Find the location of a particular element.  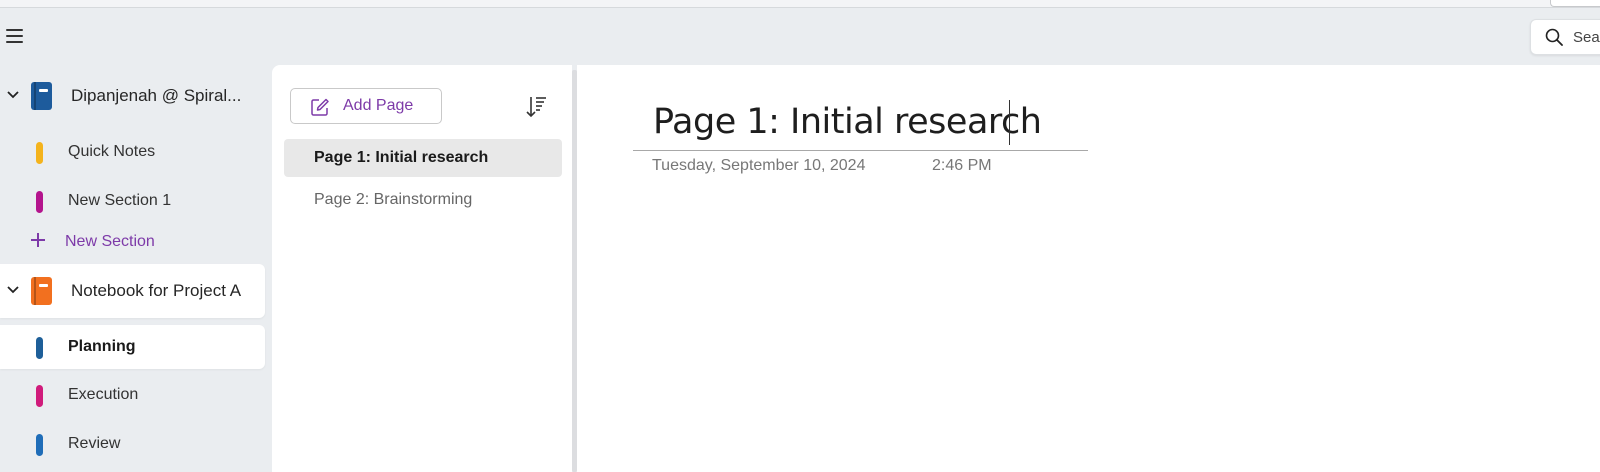

title-underline is located at coordinates (860, 150).